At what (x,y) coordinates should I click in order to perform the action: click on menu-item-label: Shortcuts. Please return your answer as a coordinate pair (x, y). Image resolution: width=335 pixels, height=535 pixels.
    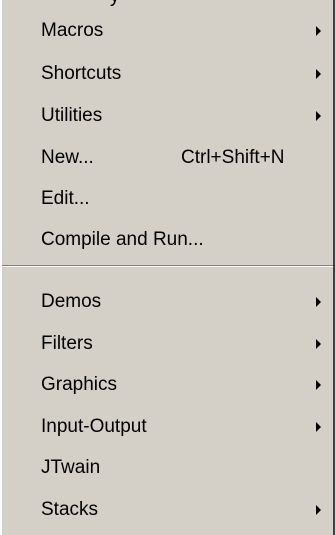
    Looking at the image, I should click on (81, 73).